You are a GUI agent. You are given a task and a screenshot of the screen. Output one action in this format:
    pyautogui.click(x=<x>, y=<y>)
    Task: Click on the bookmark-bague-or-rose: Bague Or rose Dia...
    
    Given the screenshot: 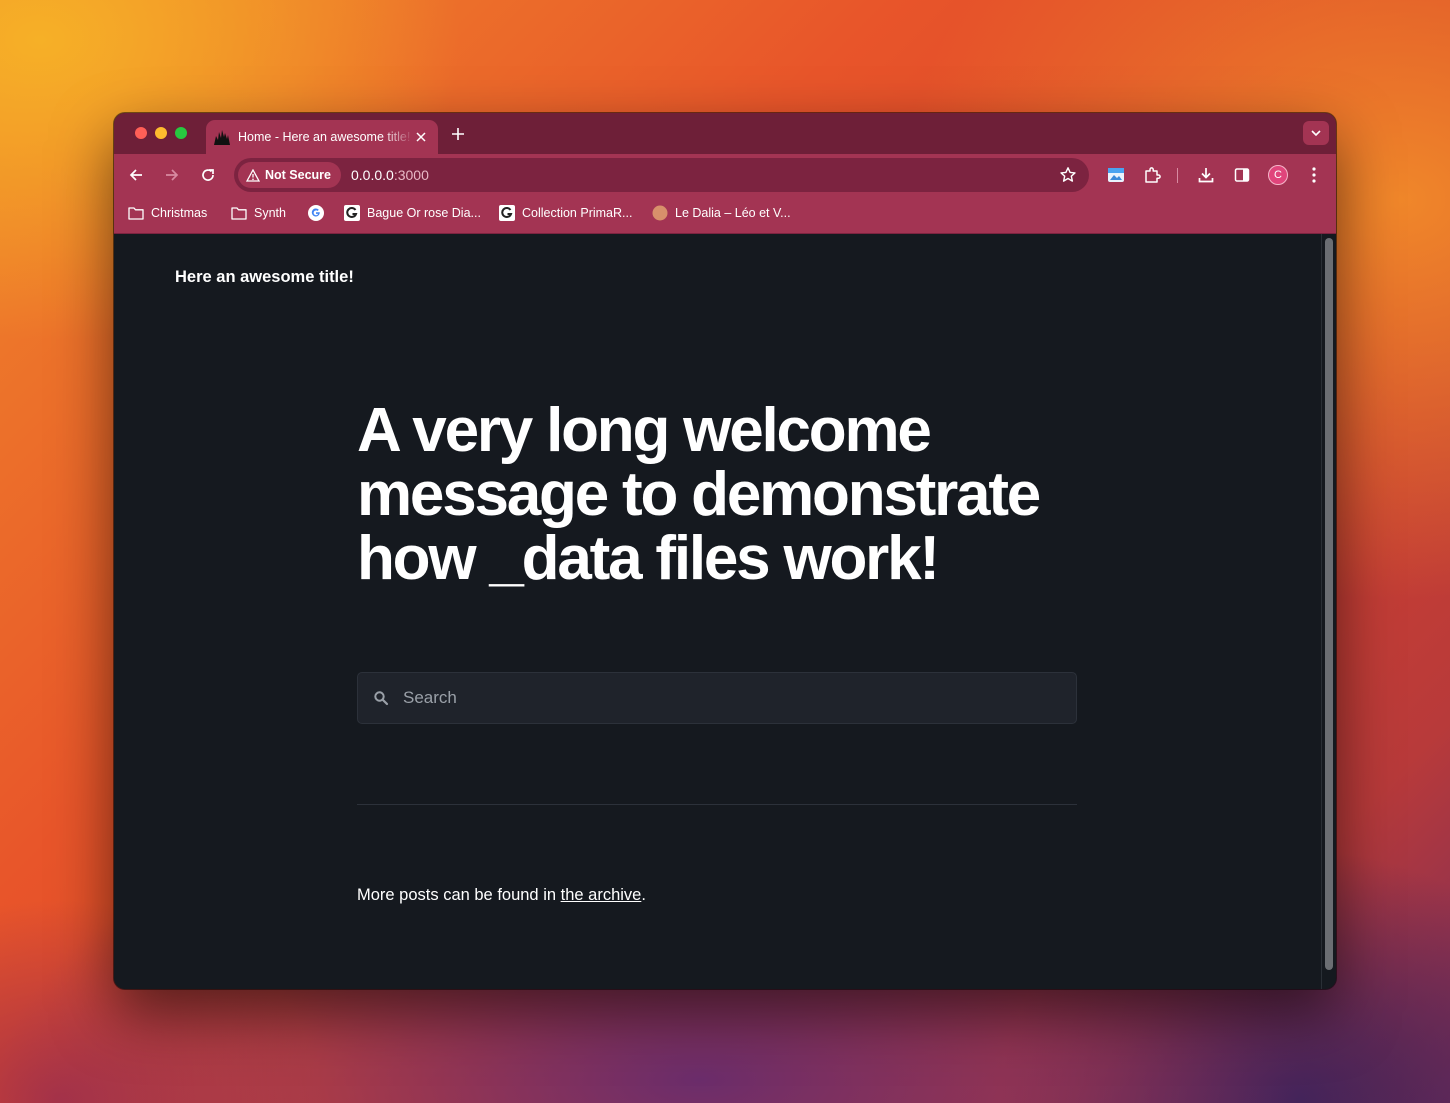 What is the action you would take?
    pyautogui.click(x=412, y=213)
    